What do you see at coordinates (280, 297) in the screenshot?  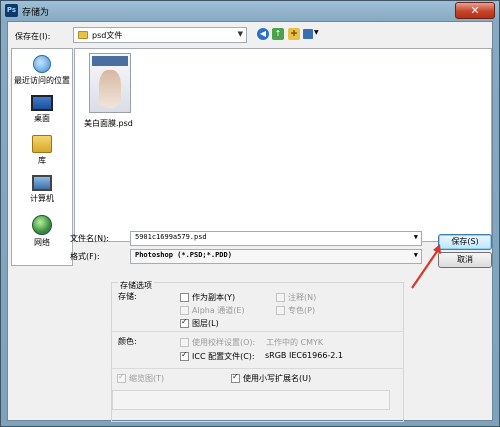 I see `notes-checkbox` at bounding box center [280, 297].